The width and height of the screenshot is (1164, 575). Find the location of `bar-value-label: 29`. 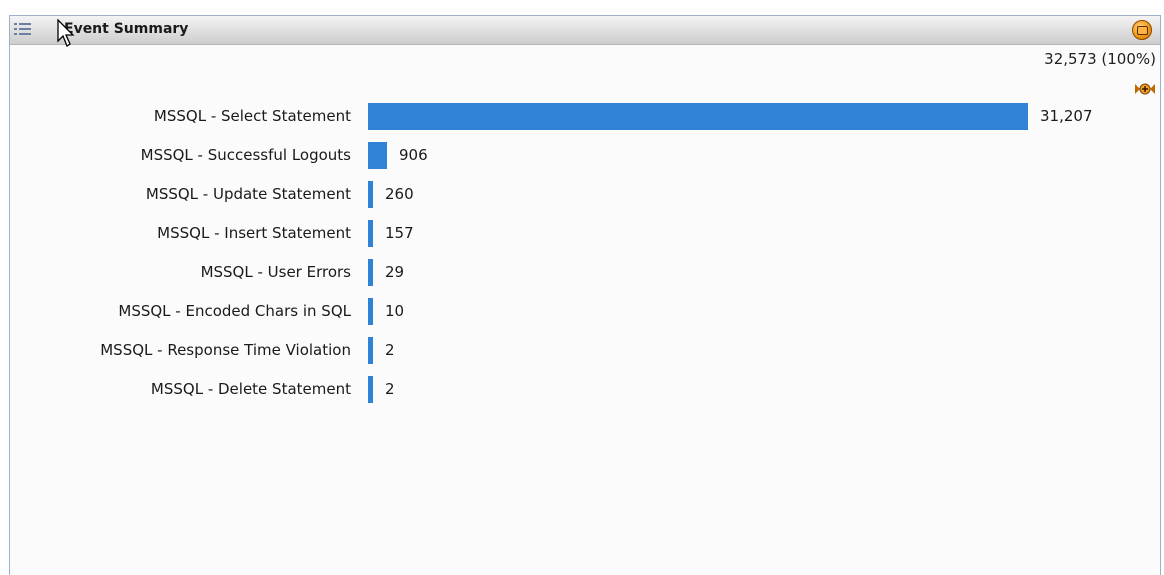

bar-value-label: 29 is located at coordinates (395, 272).